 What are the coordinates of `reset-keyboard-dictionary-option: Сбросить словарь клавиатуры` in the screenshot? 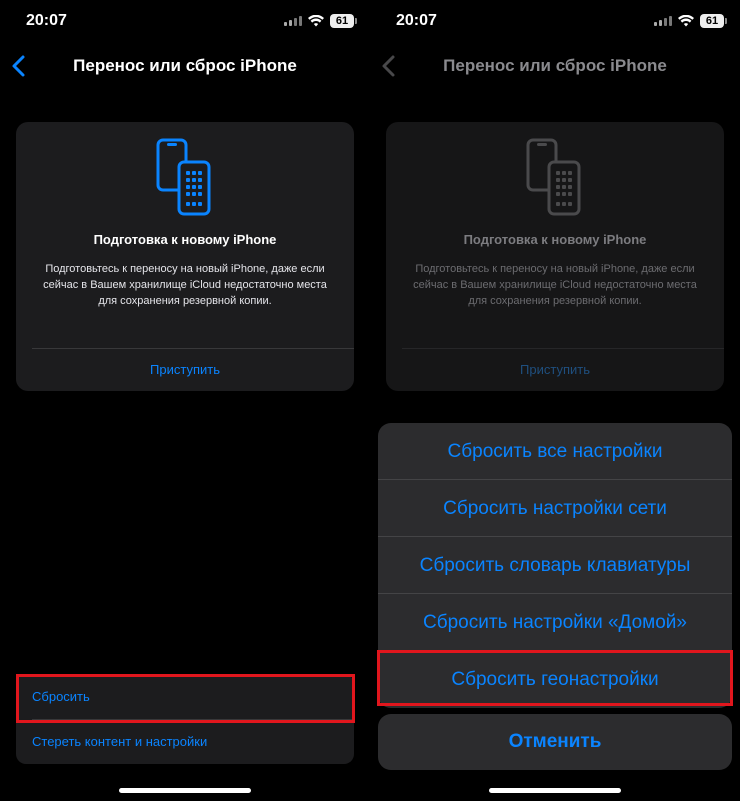 It's located at (555, 565).